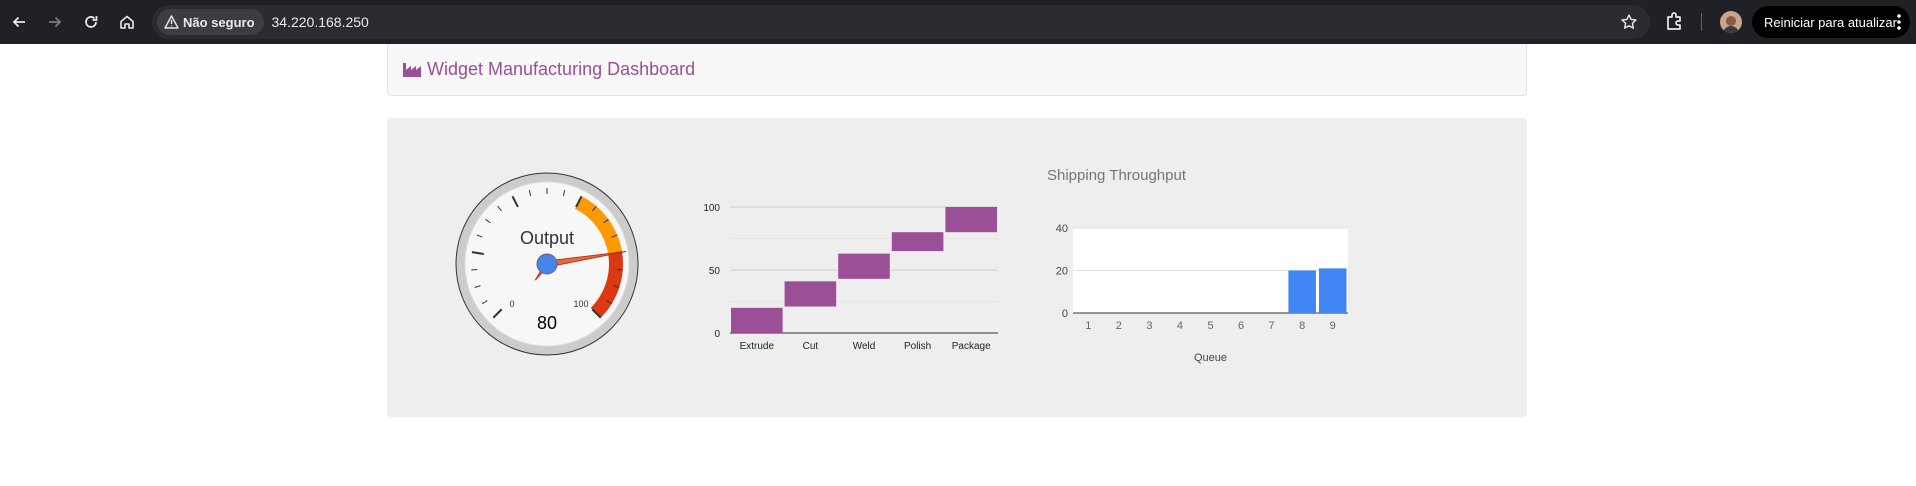 Image resolution: width=1916 pixels, height=486 pixels. I want to click on home-button, so click(127, 22).